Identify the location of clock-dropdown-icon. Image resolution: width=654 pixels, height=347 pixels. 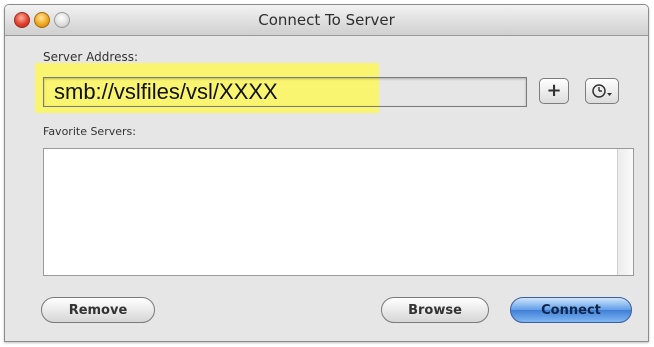
(602, 91).